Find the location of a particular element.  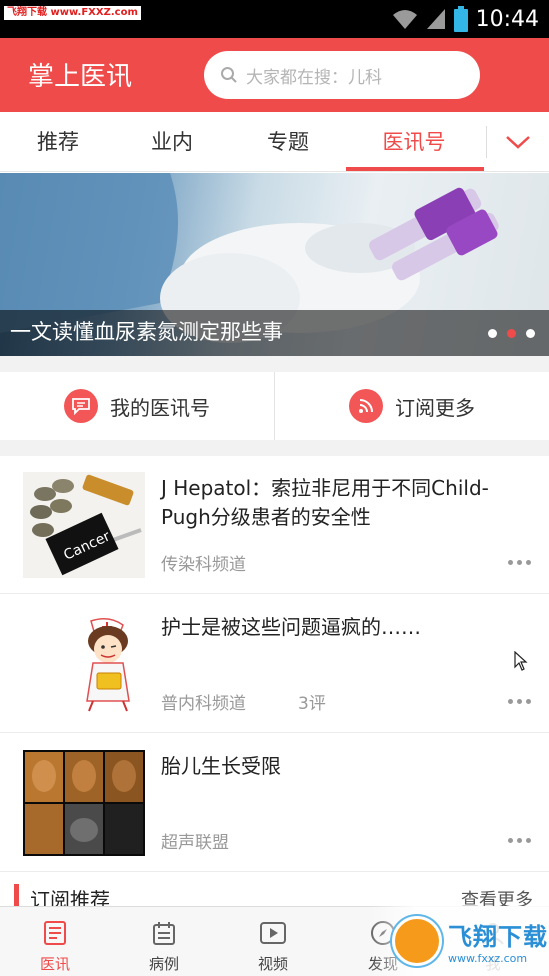

article-source: 传染科频道 is located at coordinates (203, 565).